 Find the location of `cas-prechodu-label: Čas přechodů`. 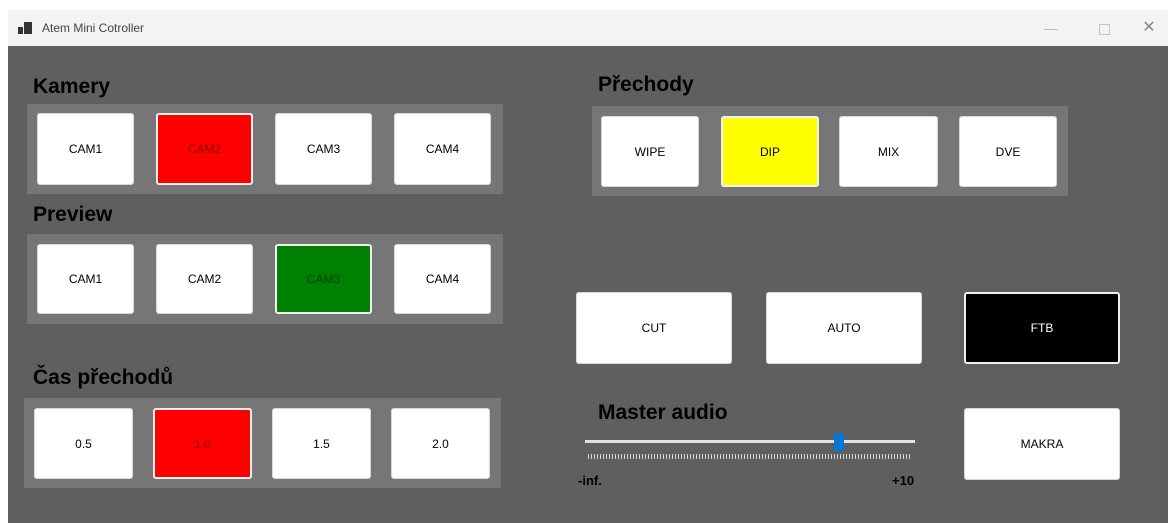

cas-prechodu-label: Čas přechodů is located at coordinates (103, 377).